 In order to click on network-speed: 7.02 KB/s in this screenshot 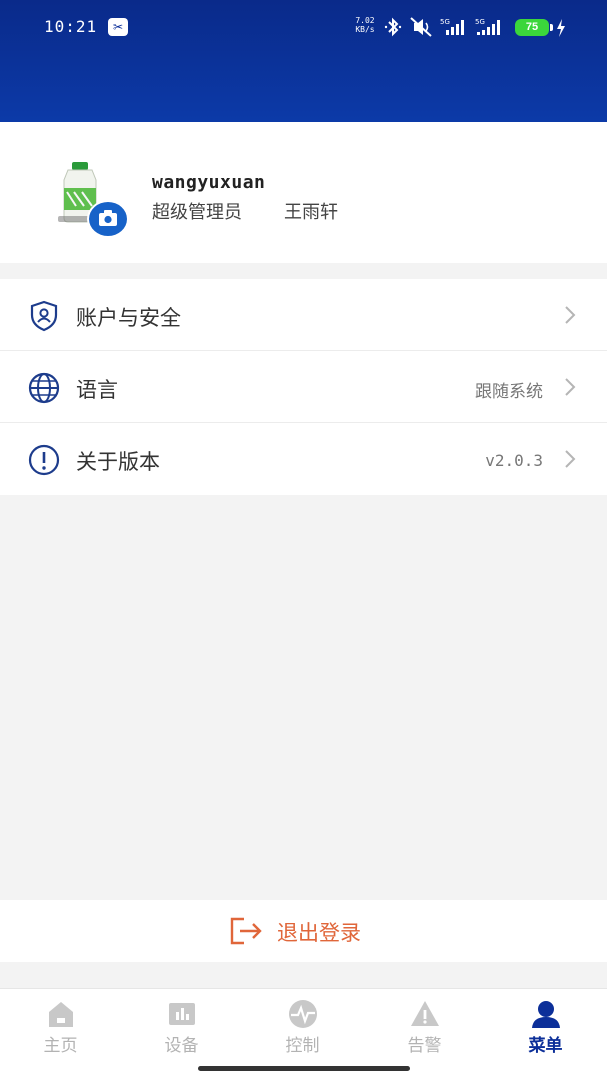, I will do `click(365, 25)`.